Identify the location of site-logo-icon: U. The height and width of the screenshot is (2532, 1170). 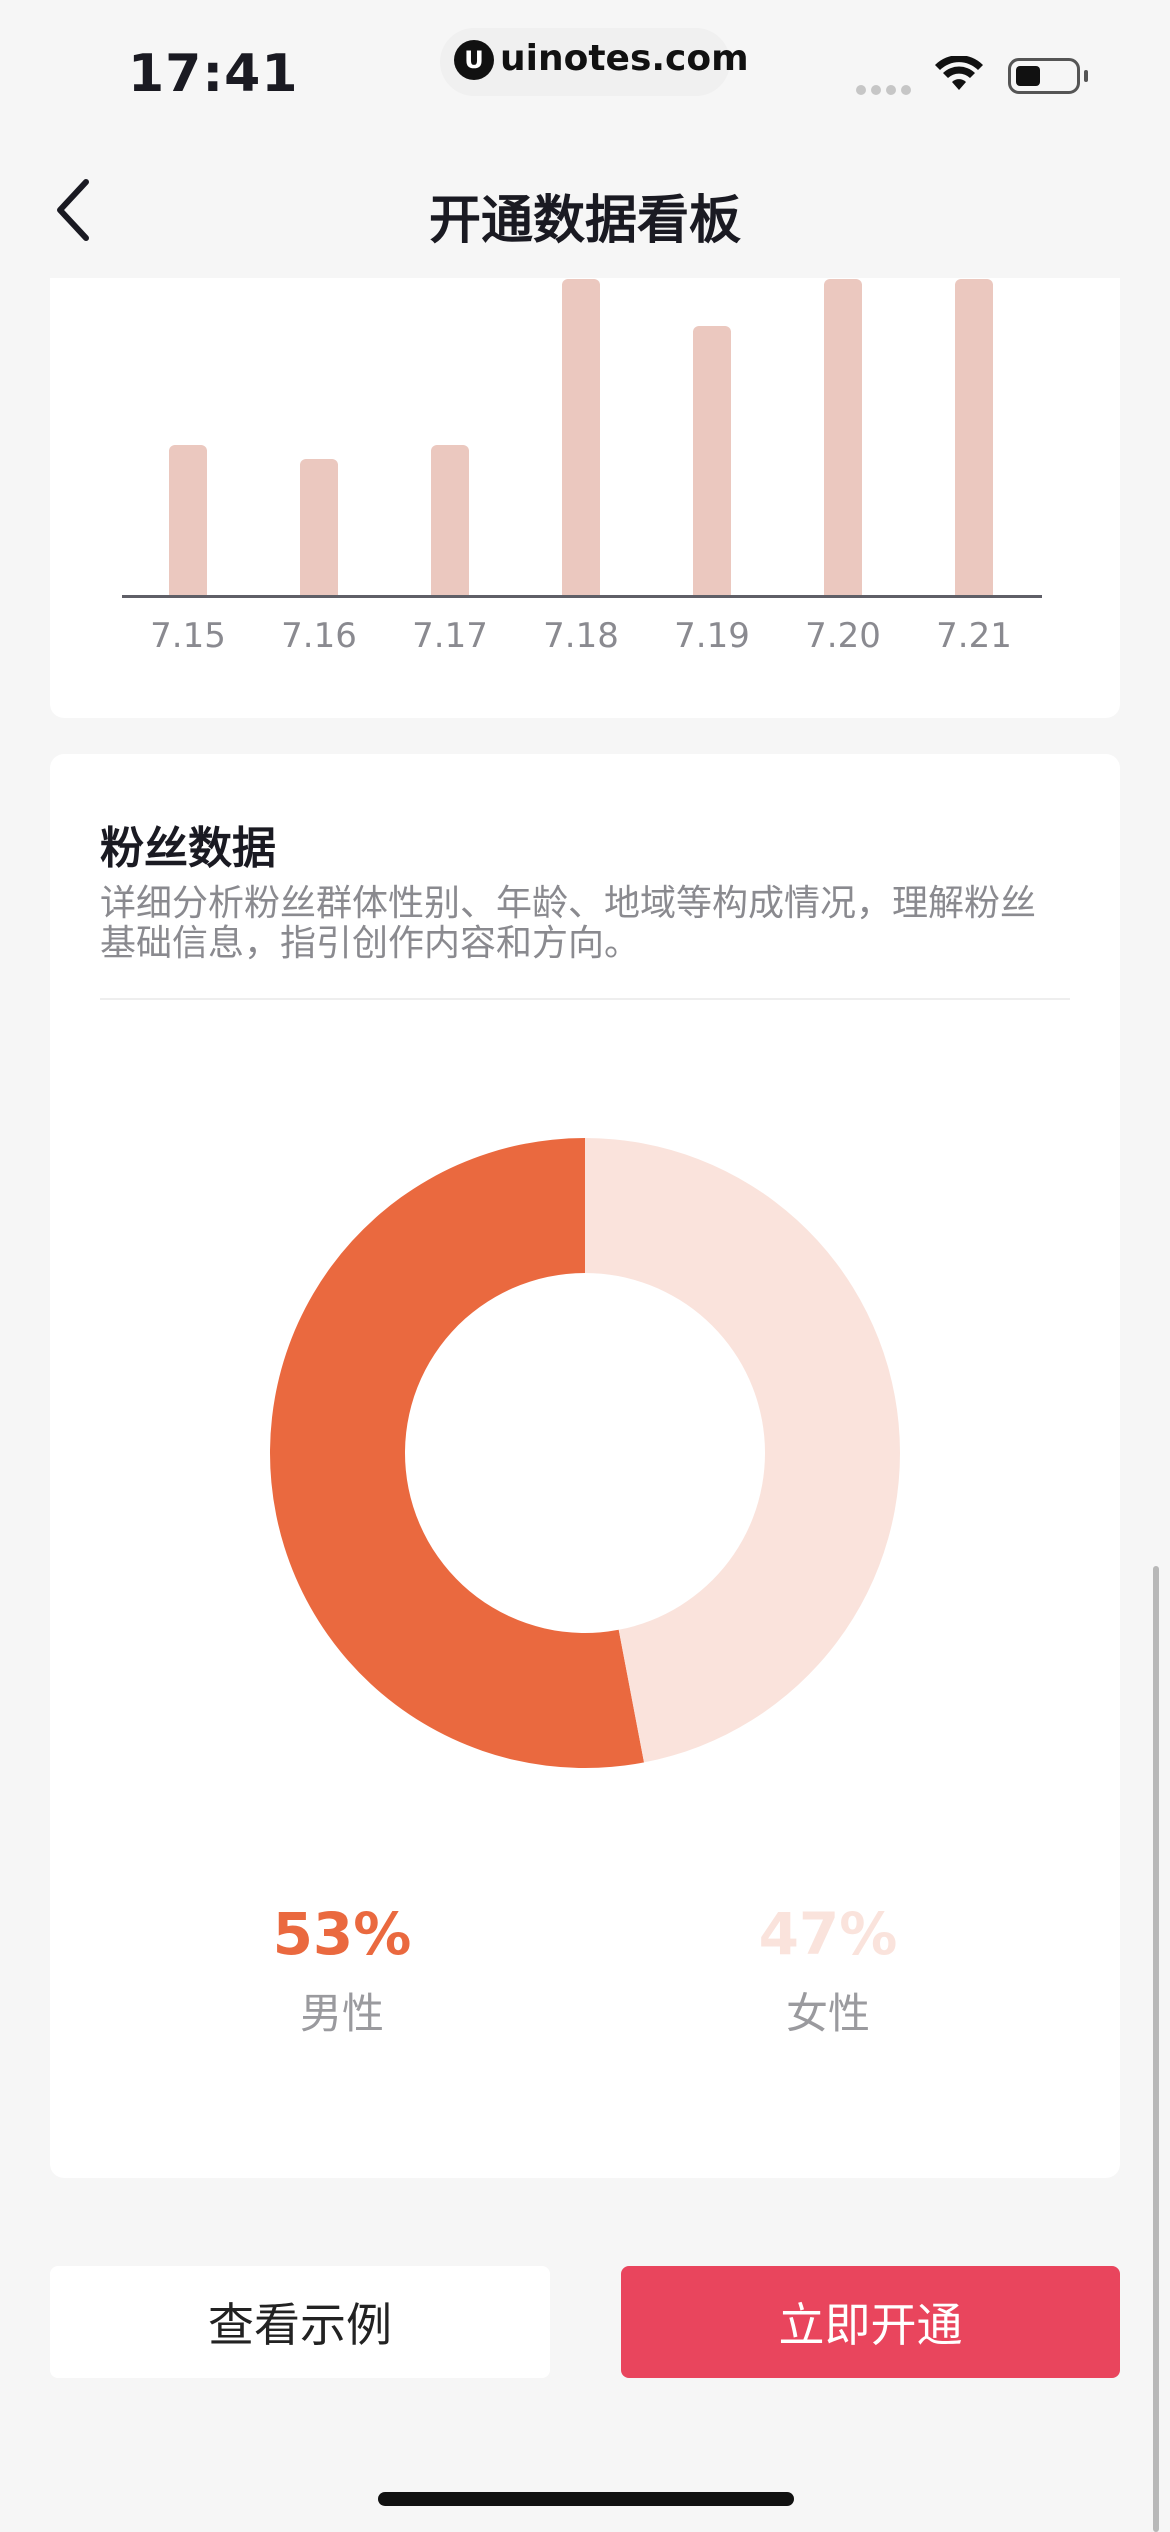
(474, 60).